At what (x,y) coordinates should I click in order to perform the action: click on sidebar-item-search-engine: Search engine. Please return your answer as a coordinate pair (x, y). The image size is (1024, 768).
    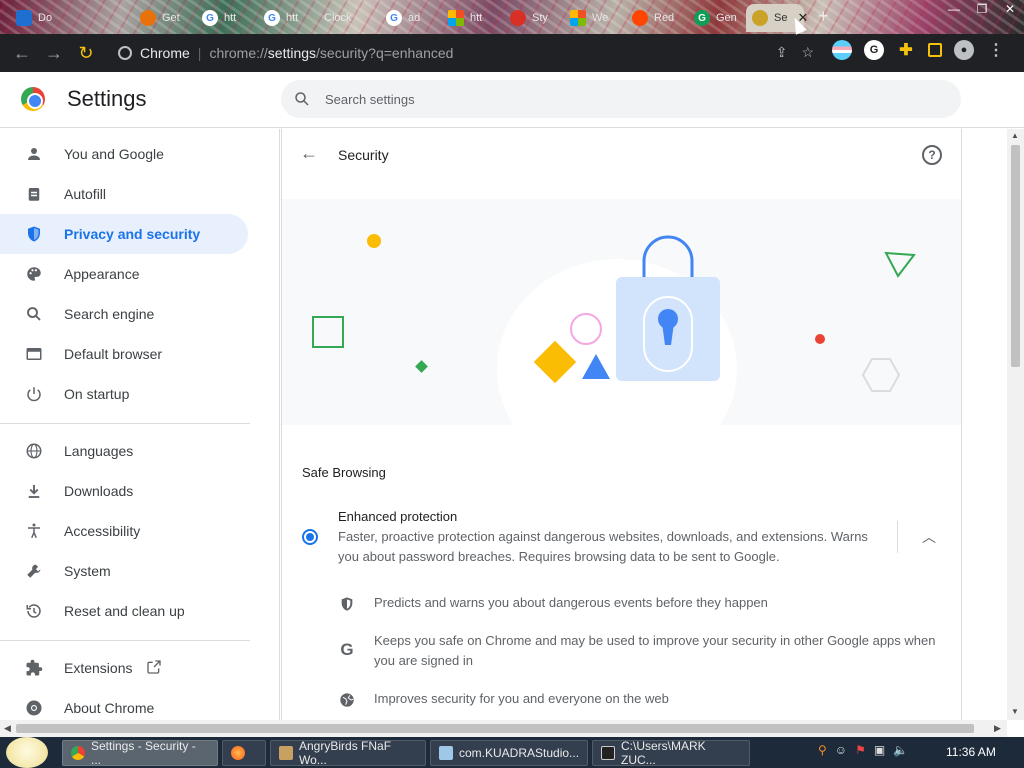
    Looking at the image, I should click on (124, 314).